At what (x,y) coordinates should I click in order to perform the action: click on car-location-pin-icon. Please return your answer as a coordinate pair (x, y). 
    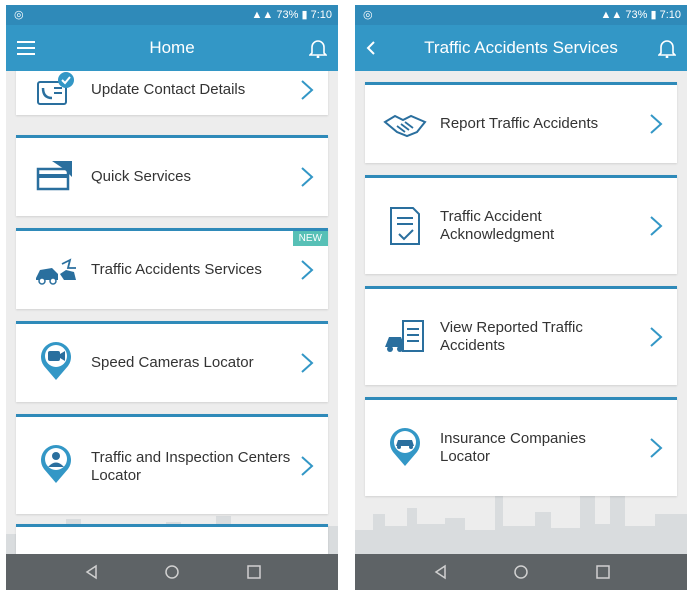
    Looking at the image, I should click on (405, 447).